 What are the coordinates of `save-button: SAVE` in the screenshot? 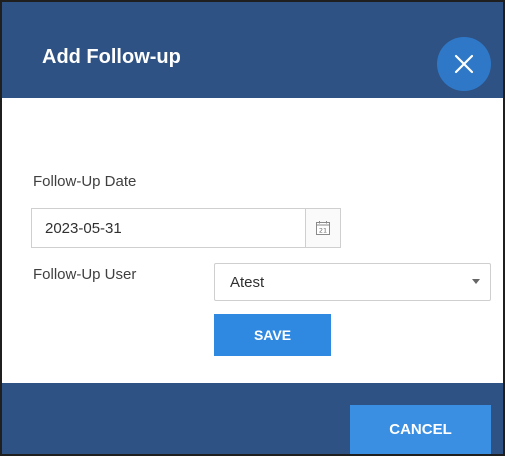 It's located at (272, 335).